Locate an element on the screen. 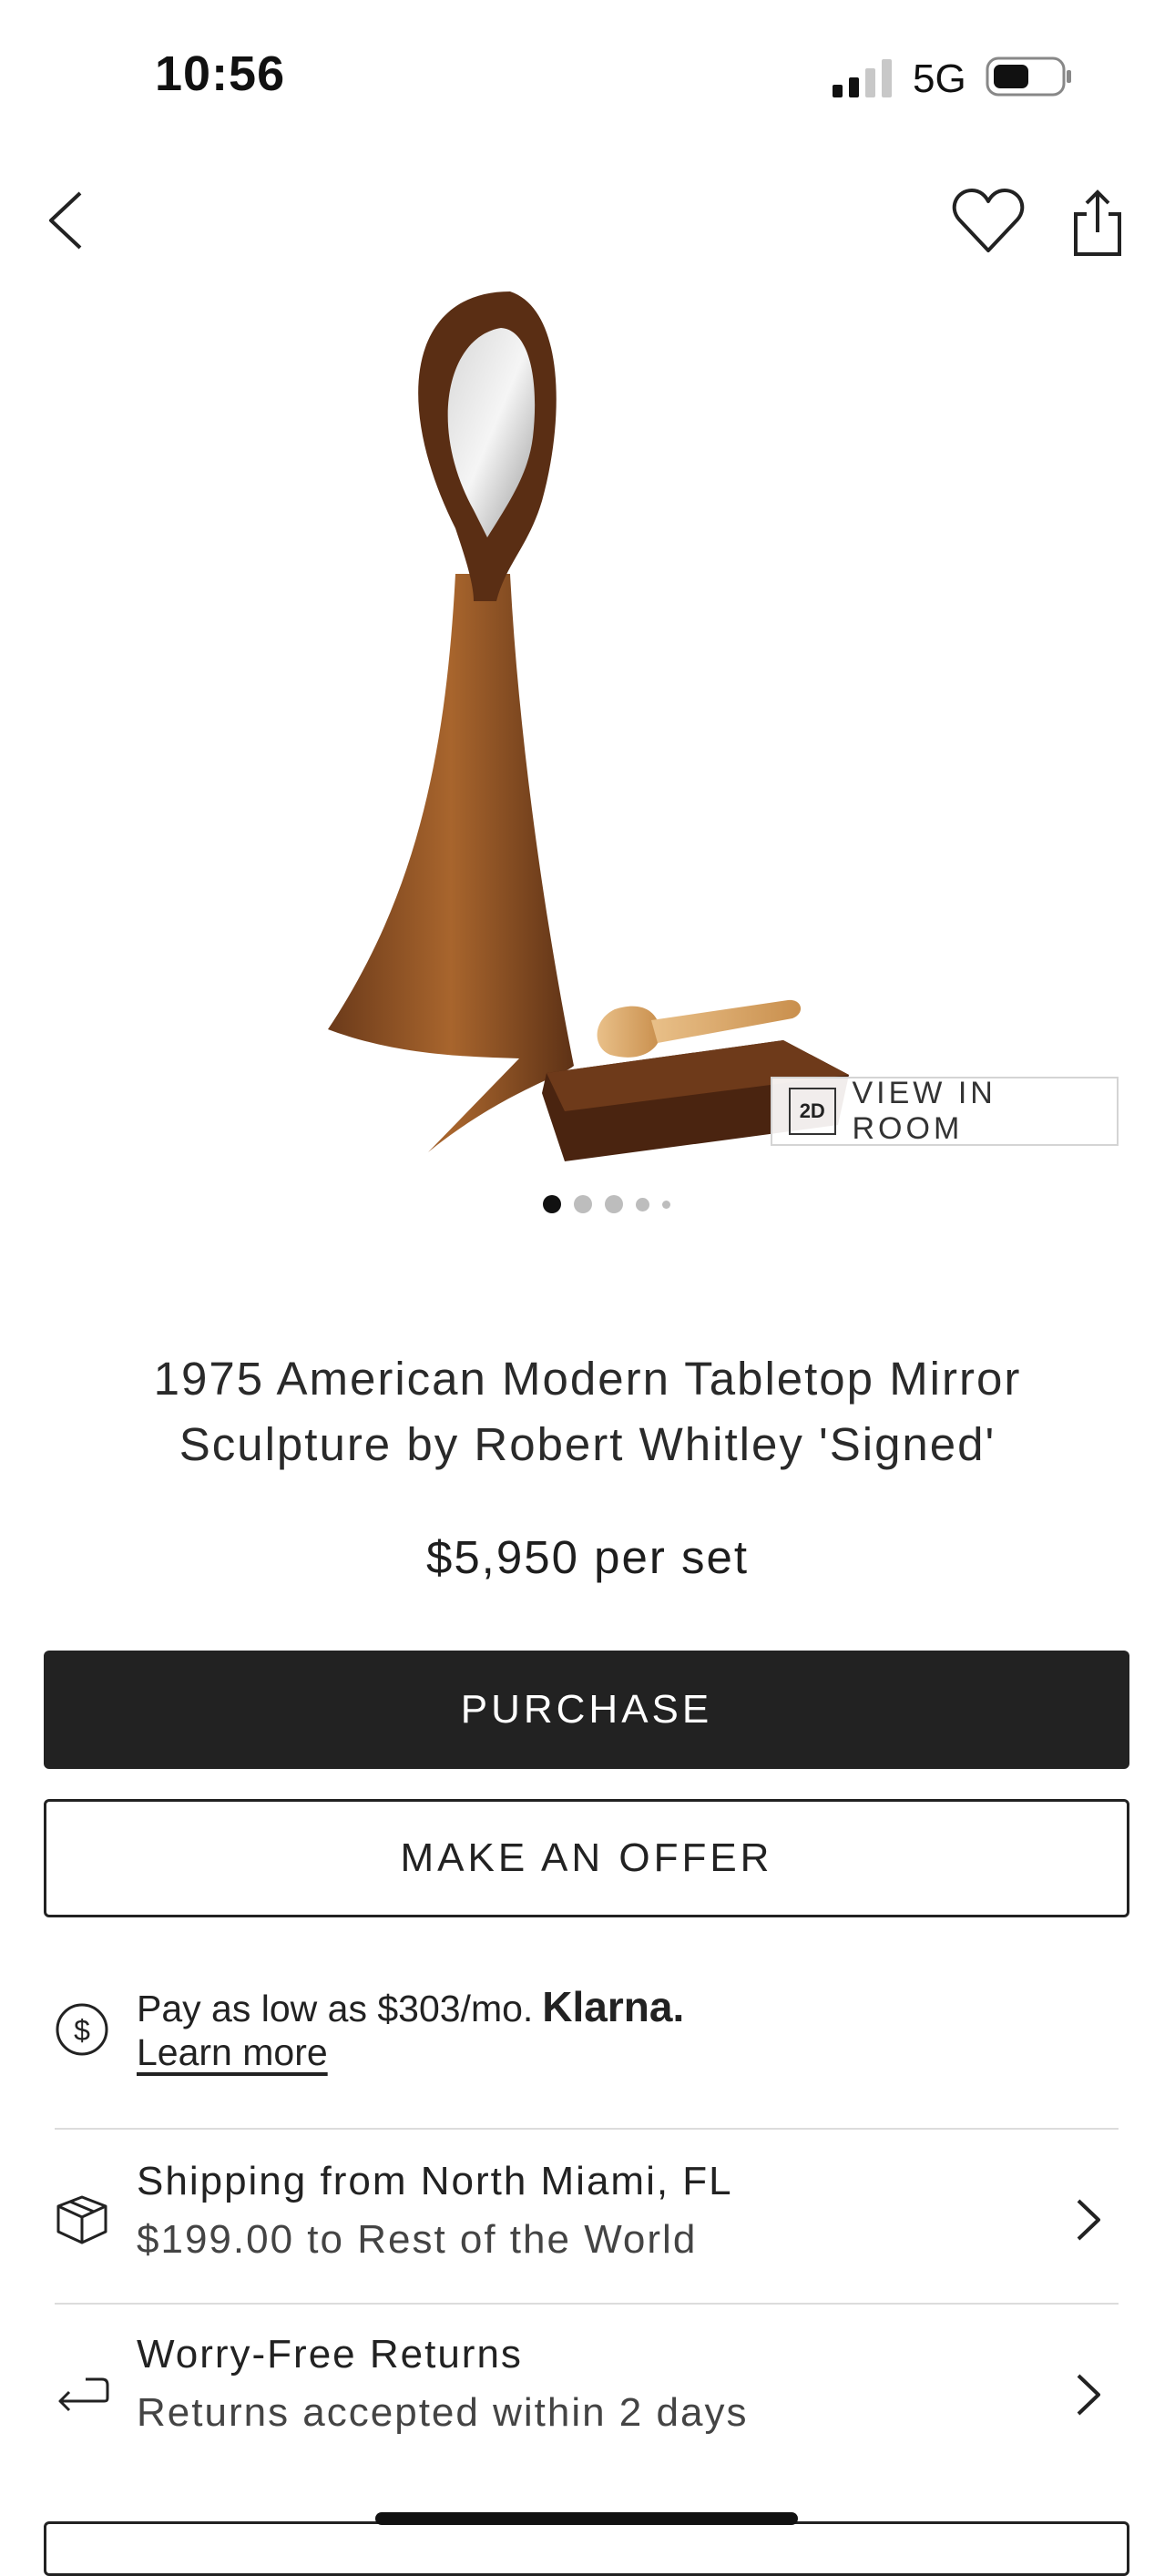  product-title-line: Sculpture by Robert Whitley 'Signed' is located at coordinates (587, 1444).